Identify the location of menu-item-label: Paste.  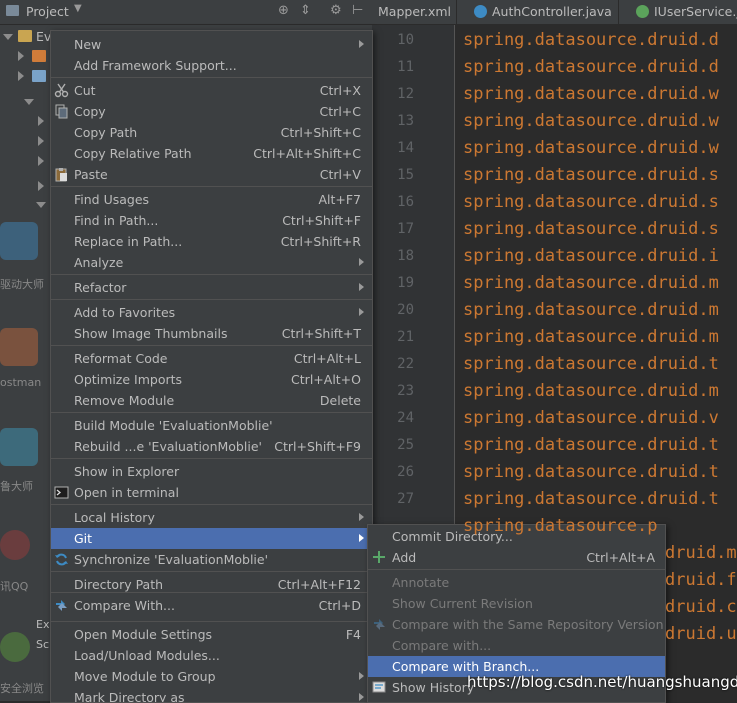
(91, 174).